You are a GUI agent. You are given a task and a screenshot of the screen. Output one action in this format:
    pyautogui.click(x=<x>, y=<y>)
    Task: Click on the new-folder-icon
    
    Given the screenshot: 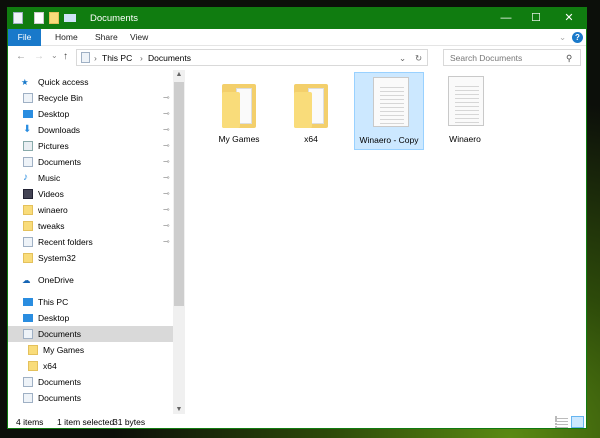 What is the action you would take?
    pyautogui.click(x=54, y=18)
    